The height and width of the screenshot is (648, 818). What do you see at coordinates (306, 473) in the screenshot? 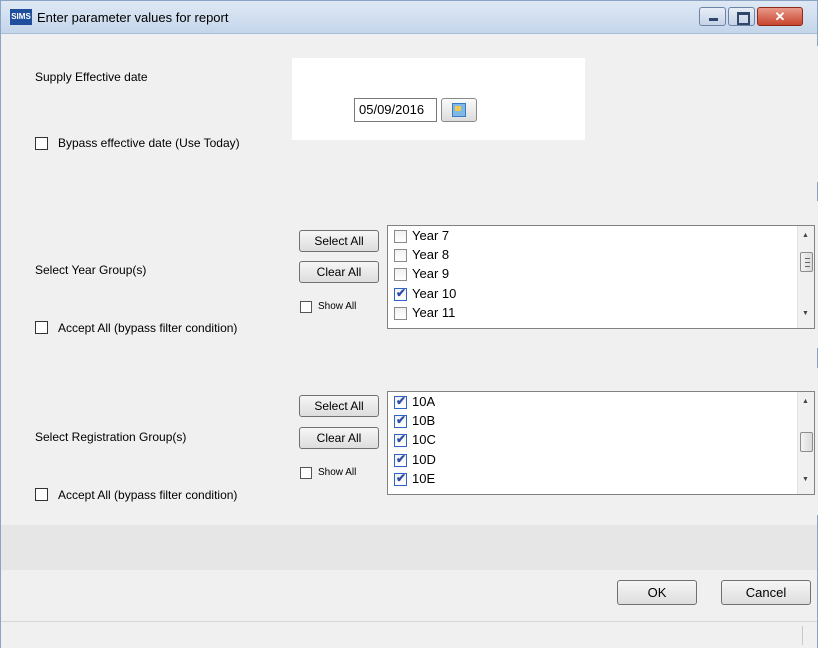
I see `reg-show-all-checkbox` at bounding box center [306, 473].